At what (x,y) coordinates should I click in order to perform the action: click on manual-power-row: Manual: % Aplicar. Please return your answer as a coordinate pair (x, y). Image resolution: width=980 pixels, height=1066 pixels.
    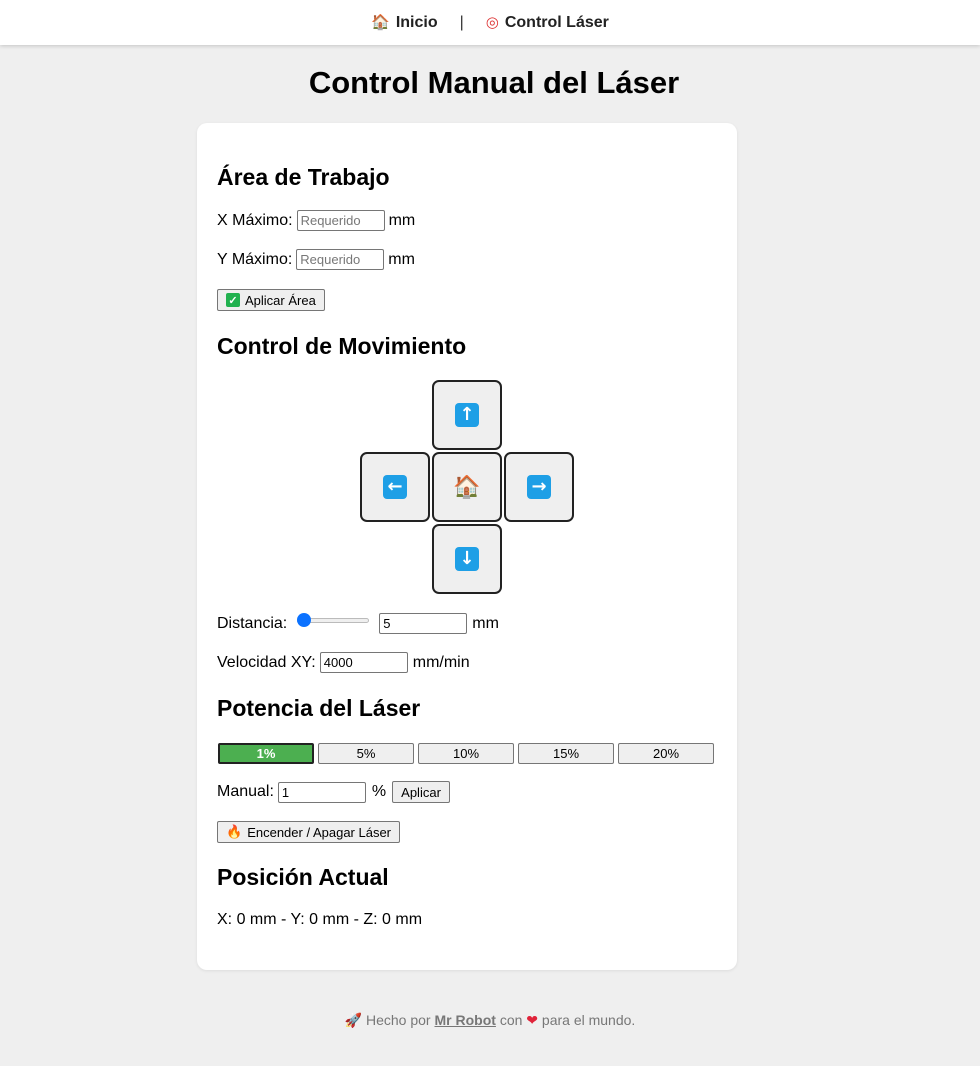
    Looking at the image, I should click on (333, 792).